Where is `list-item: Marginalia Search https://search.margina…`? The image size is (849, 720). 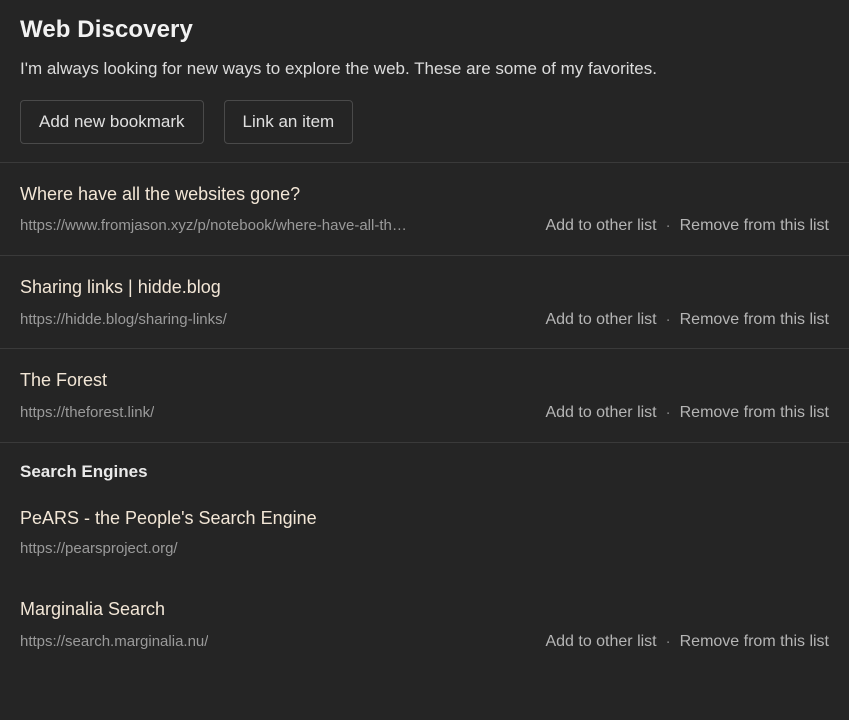 list-item: Marginalia Search https://search.margina… is located at coordinates (424, 624).